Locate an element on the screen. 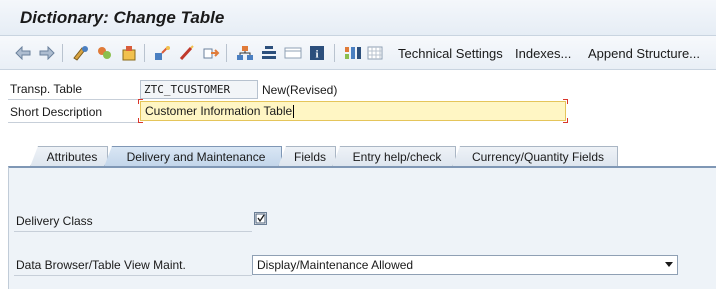 This screenshot has width=716, height=289. svg-text: i is located at coordinates (316, 55).